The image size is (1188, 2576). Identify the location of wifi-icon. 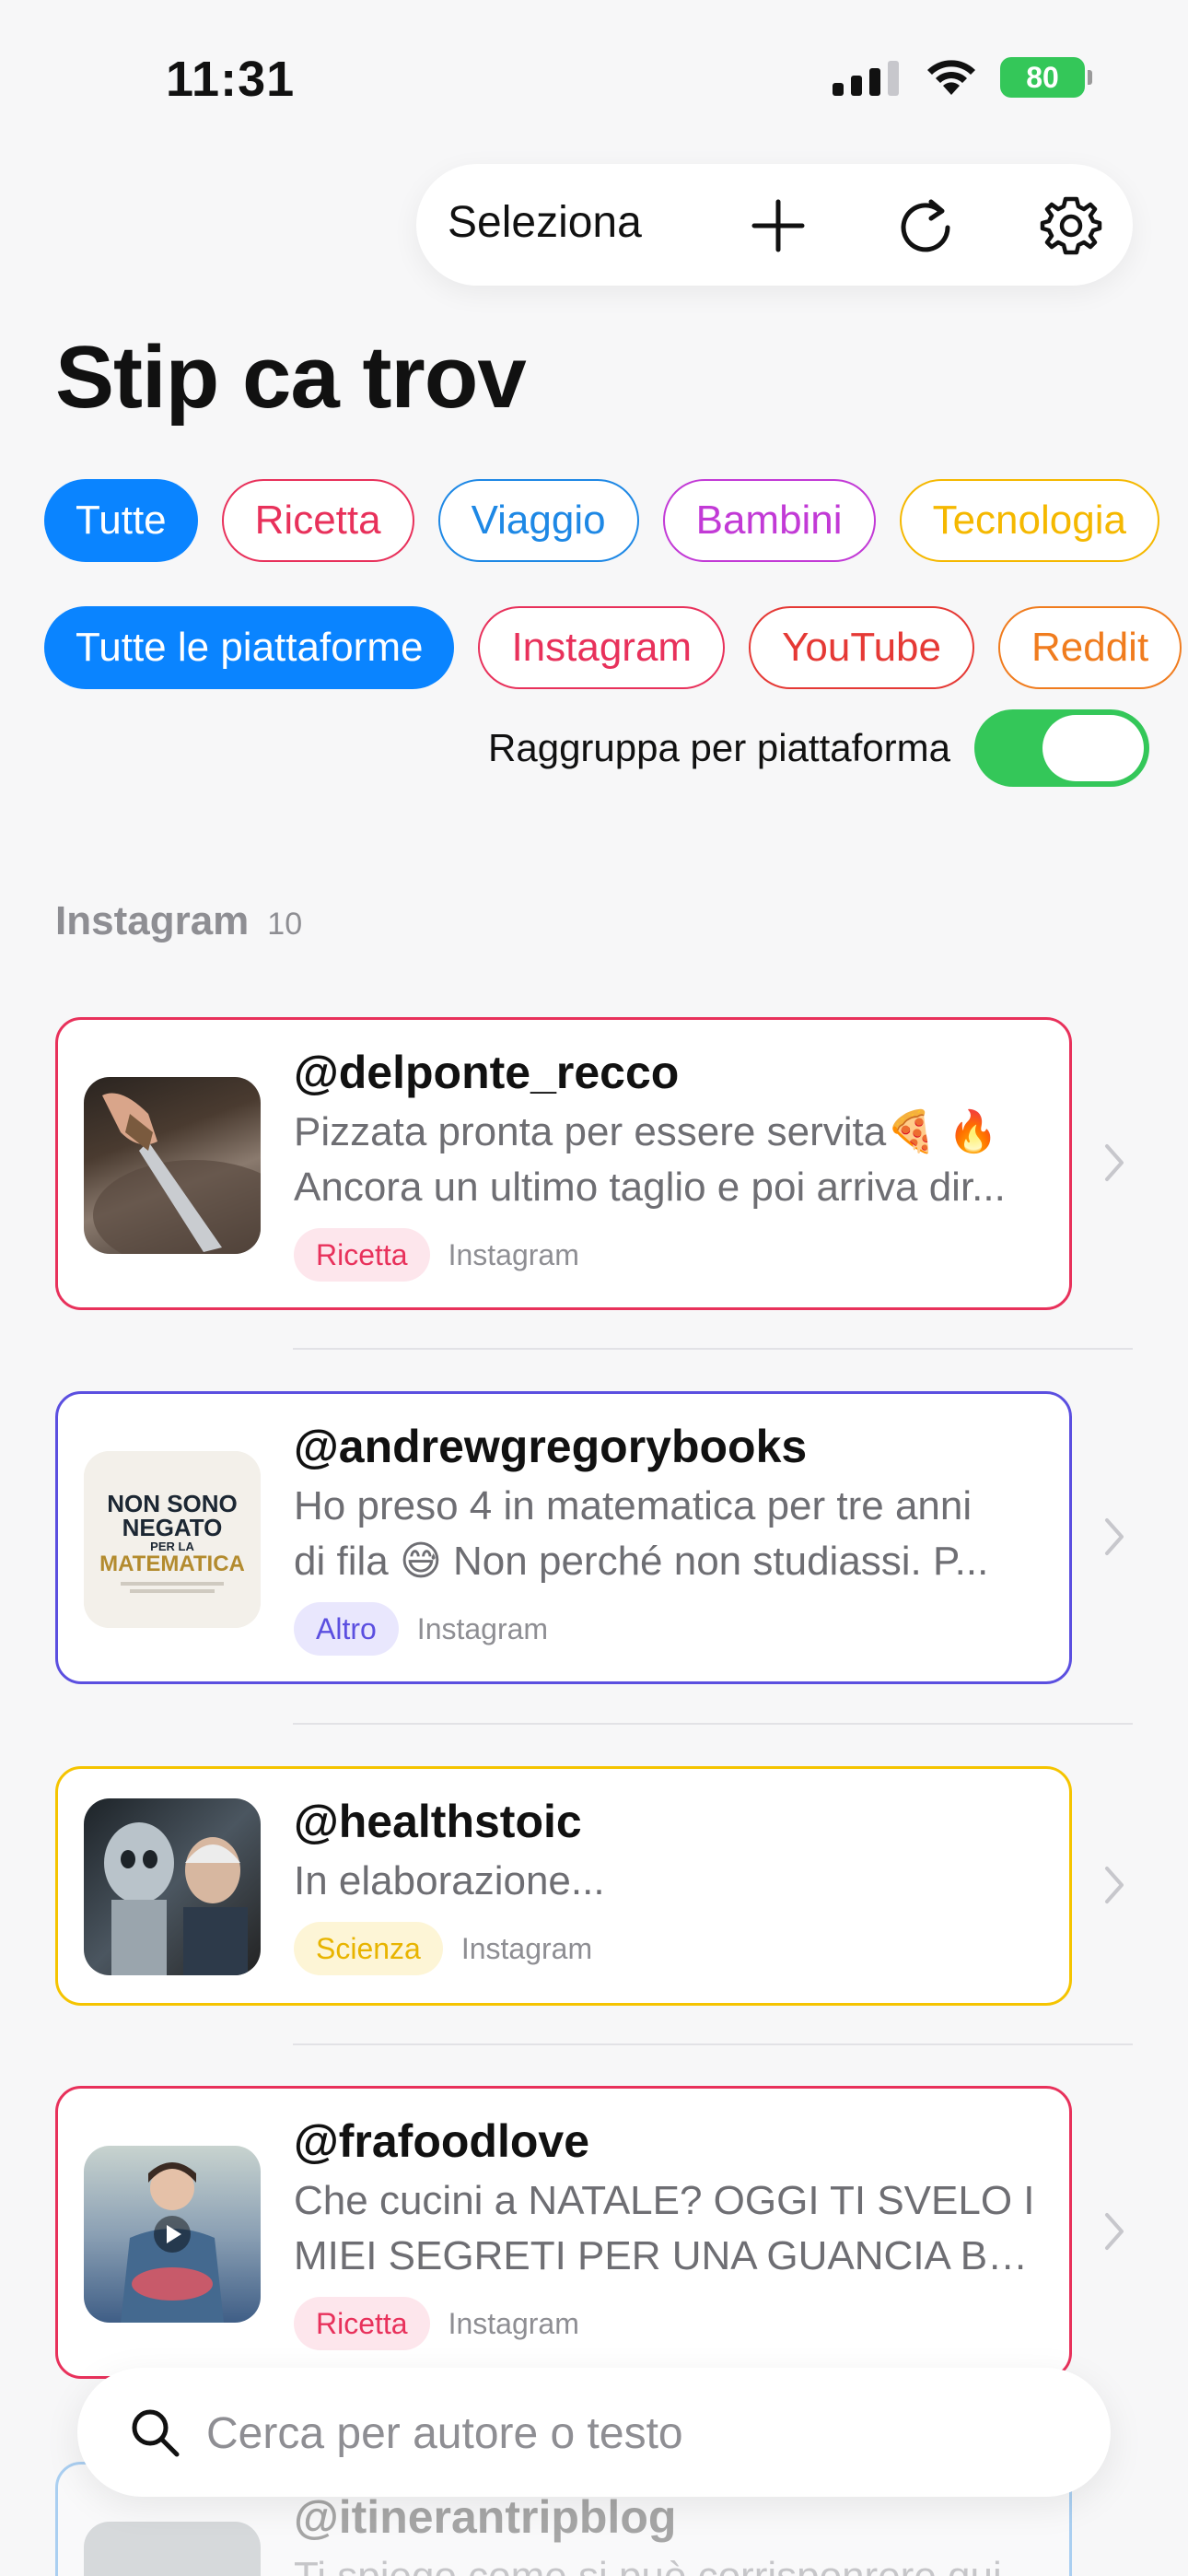
(951, 77).